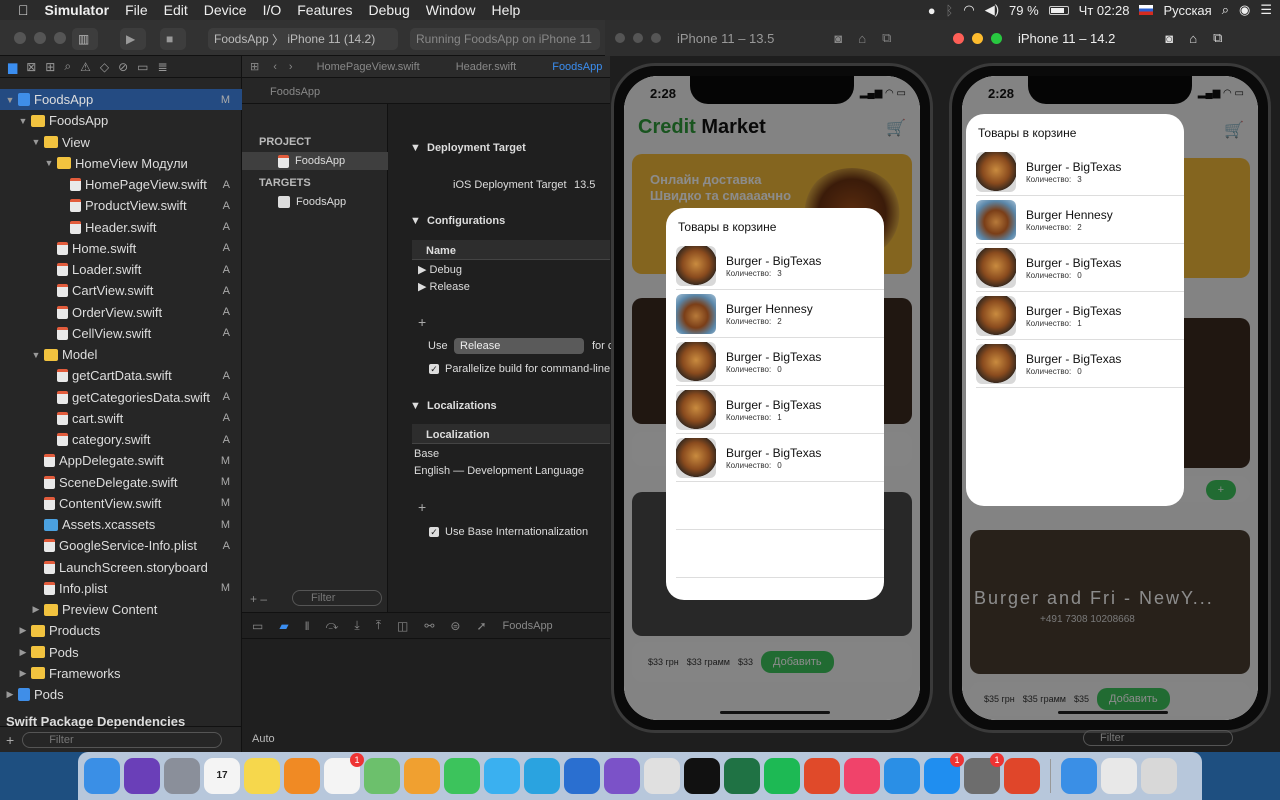  I want to click on find-icon: ⌕, so click(67, 66).